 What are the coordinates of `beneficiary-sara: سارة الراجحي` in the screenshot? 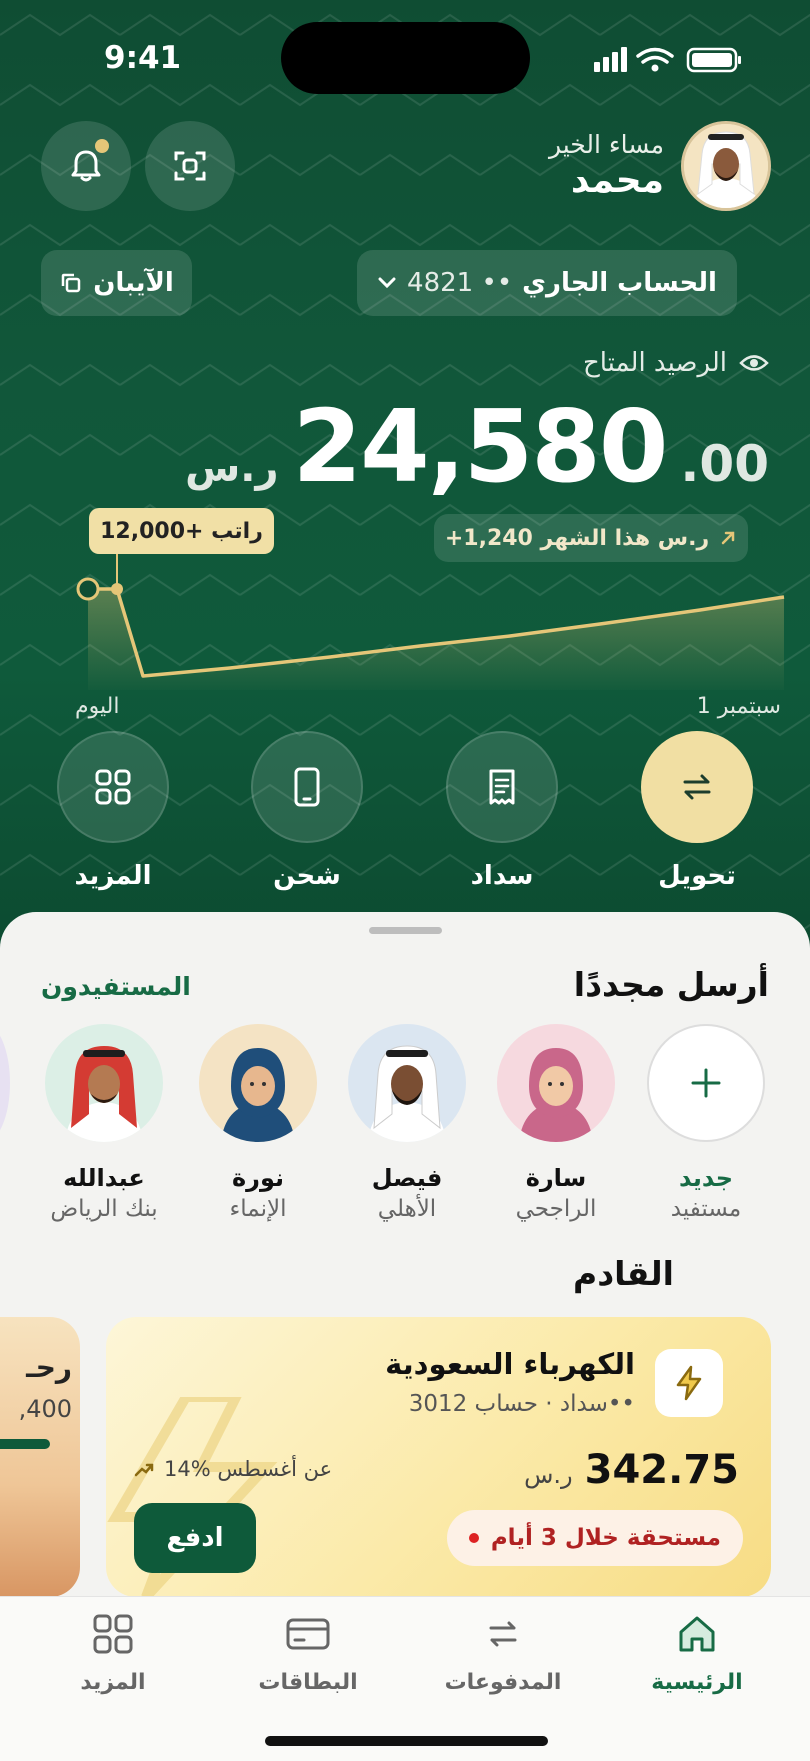 It's located at (556, 1123).